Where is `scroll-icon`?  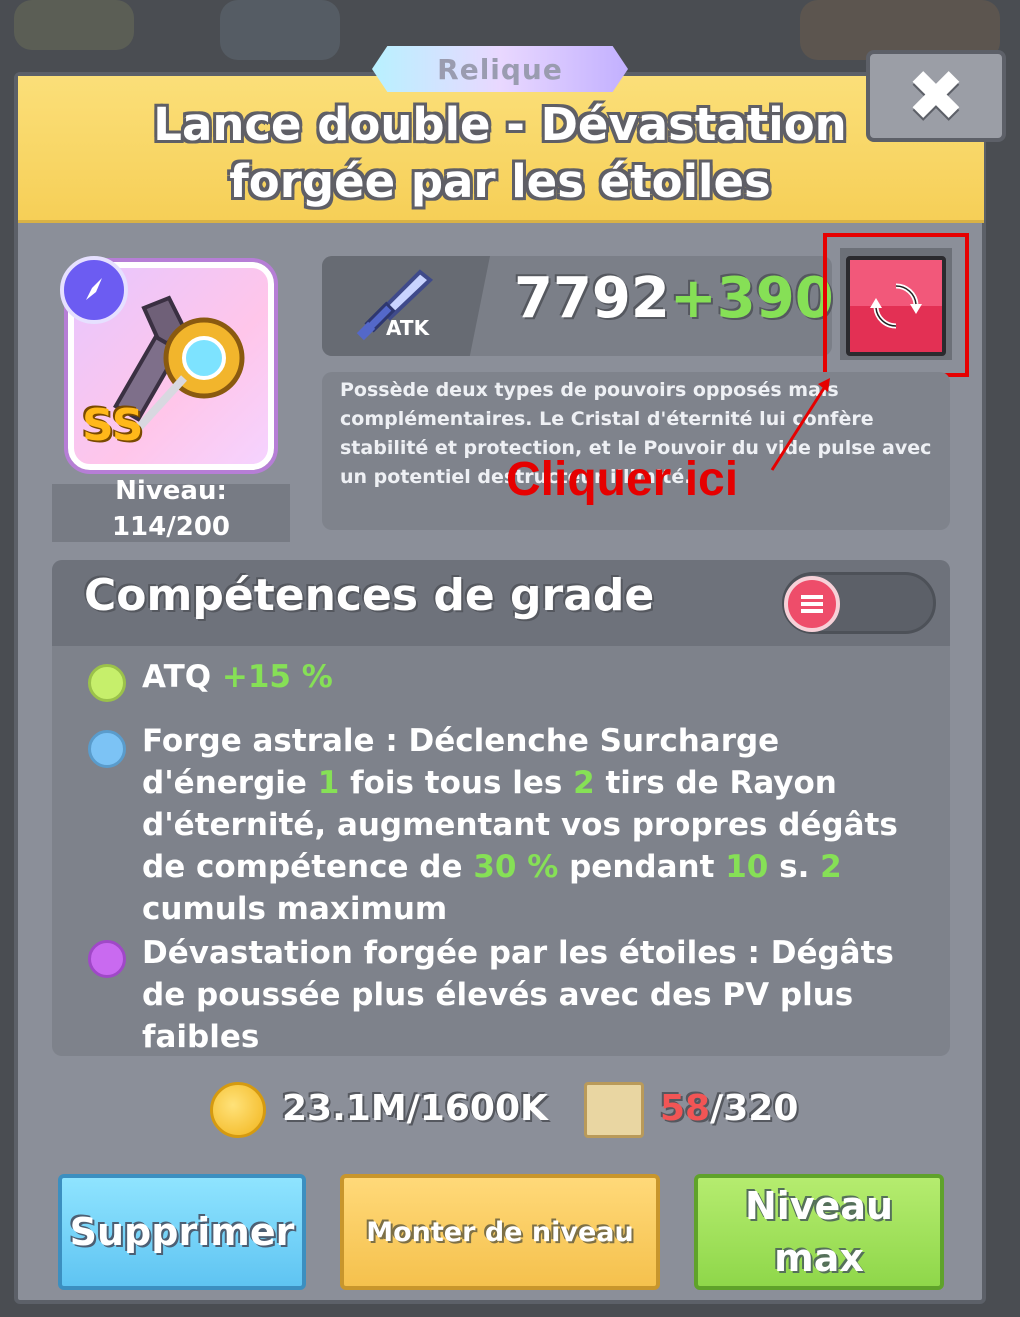 scroll-icon is located at coordinates (614, 1110).